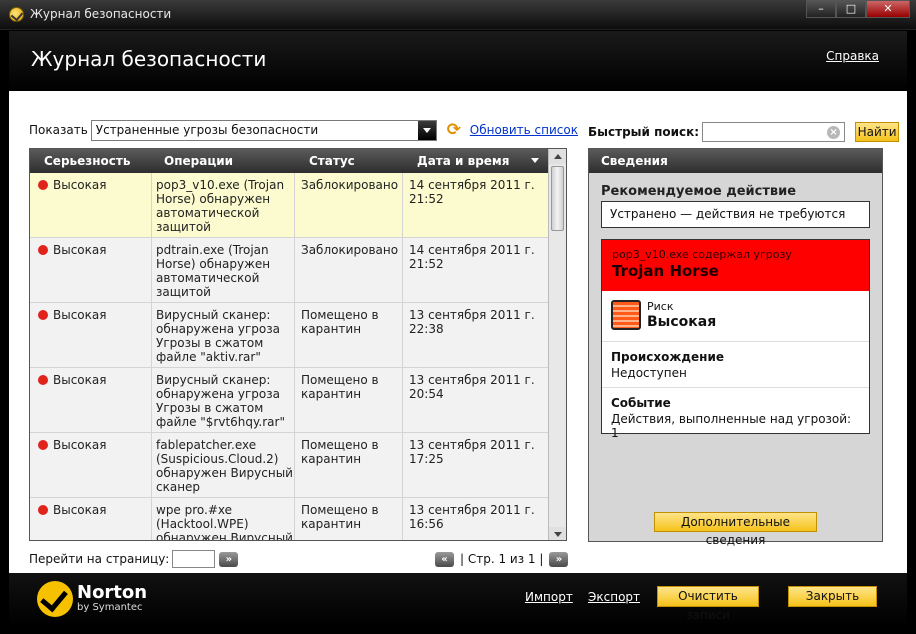 The image size is (916, 634). I want to click on recommended-action-value: Устранено — действия не требуются, so click(735, 214).